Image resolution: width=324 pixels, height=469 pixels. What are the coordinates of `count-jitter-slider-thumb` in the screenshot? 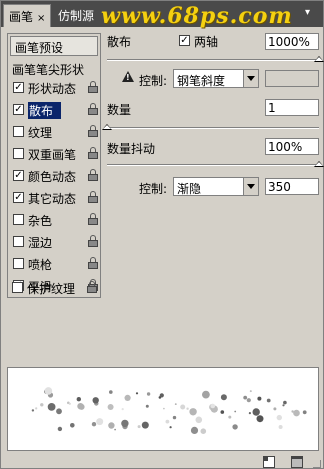 It's located at (319, 164).